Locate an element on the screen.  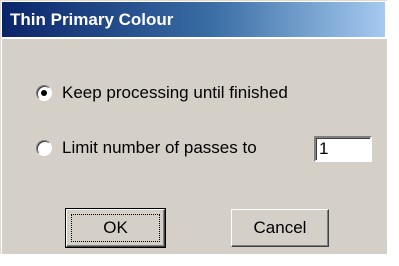
cancel-button-label: Cancel is located at coordinates (280, 227).